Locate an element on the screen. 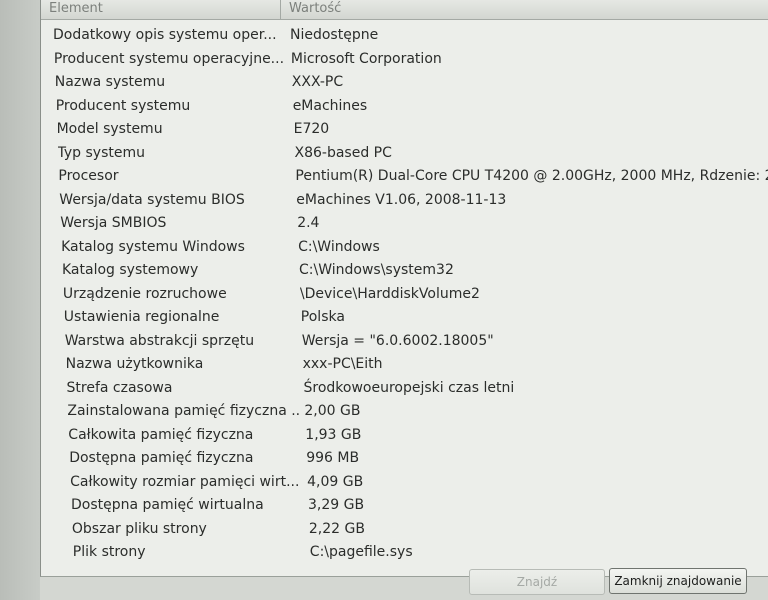  row-value: Środkowoeuropejski czas letni is located at coordinates (409, 387).